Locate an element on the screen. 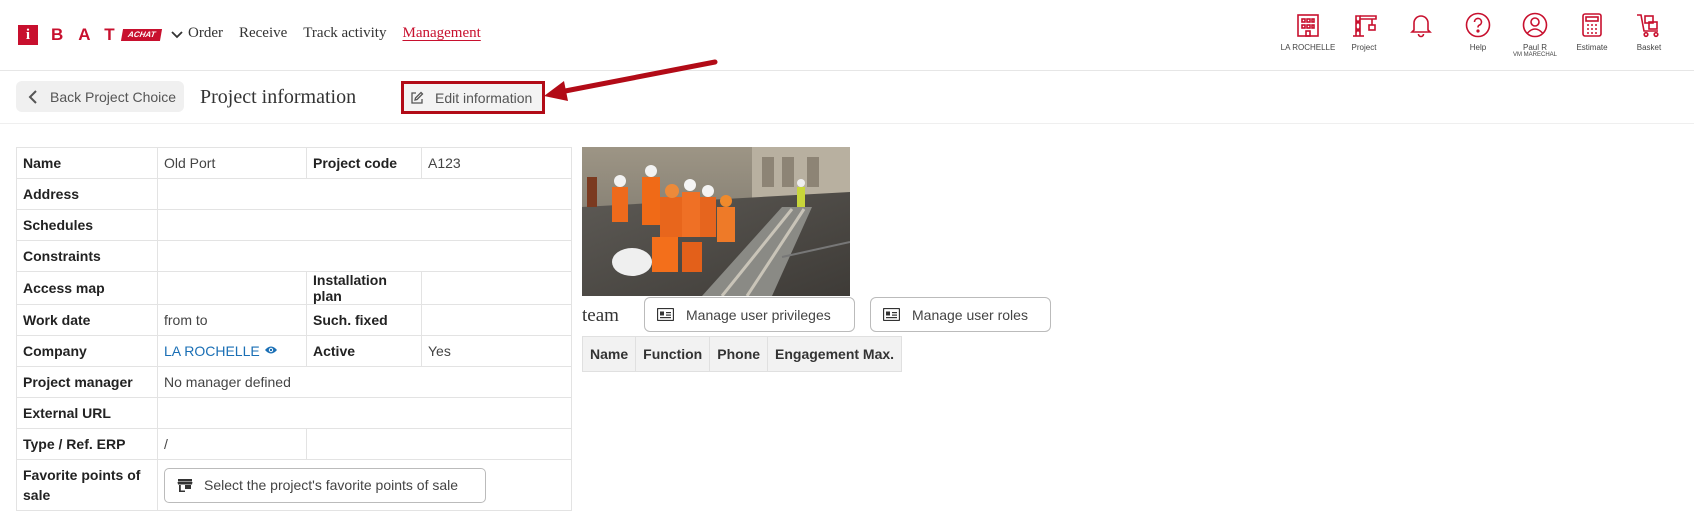 This screenshot has width=1694, height=522. eye-icon is located at coordinates (271, 350).